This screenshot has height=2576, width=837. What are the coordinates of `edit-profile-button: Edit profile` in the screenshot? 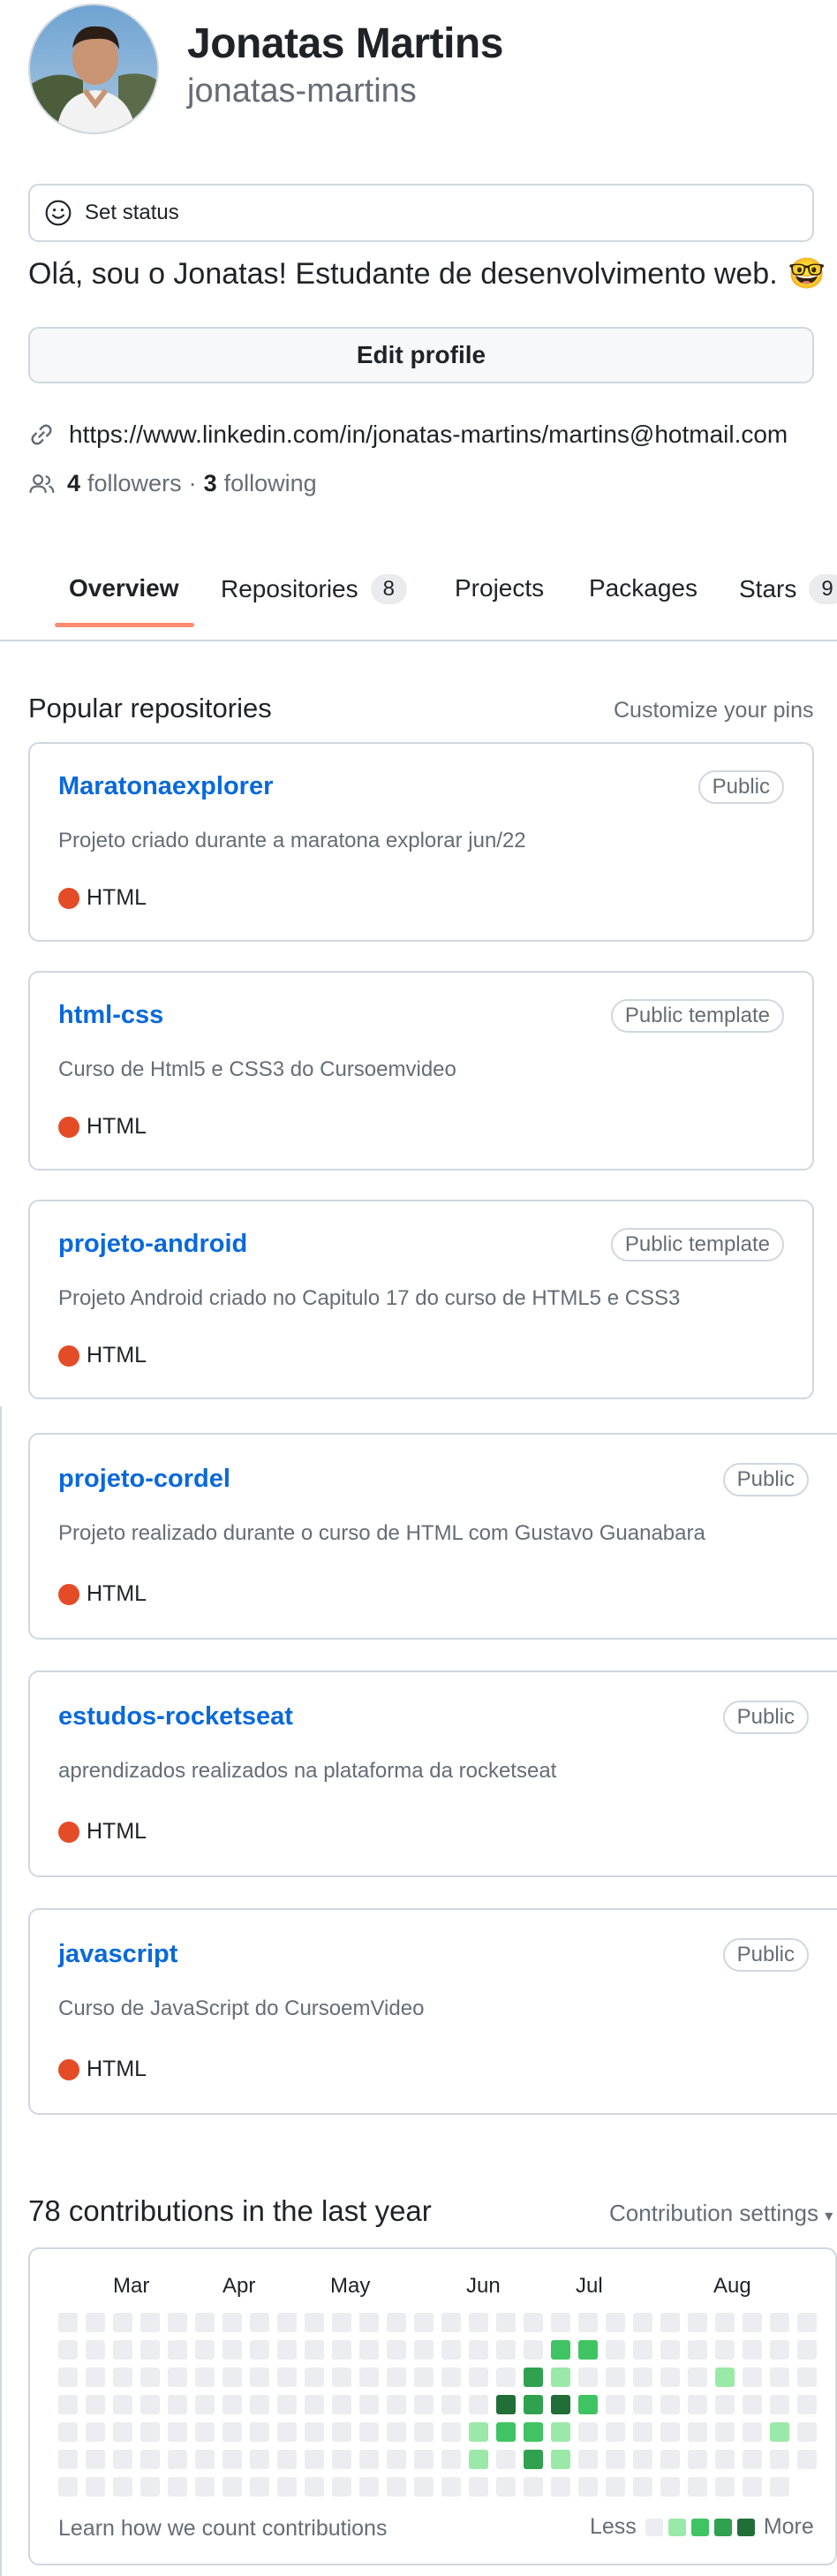 It's located at (421, 355).